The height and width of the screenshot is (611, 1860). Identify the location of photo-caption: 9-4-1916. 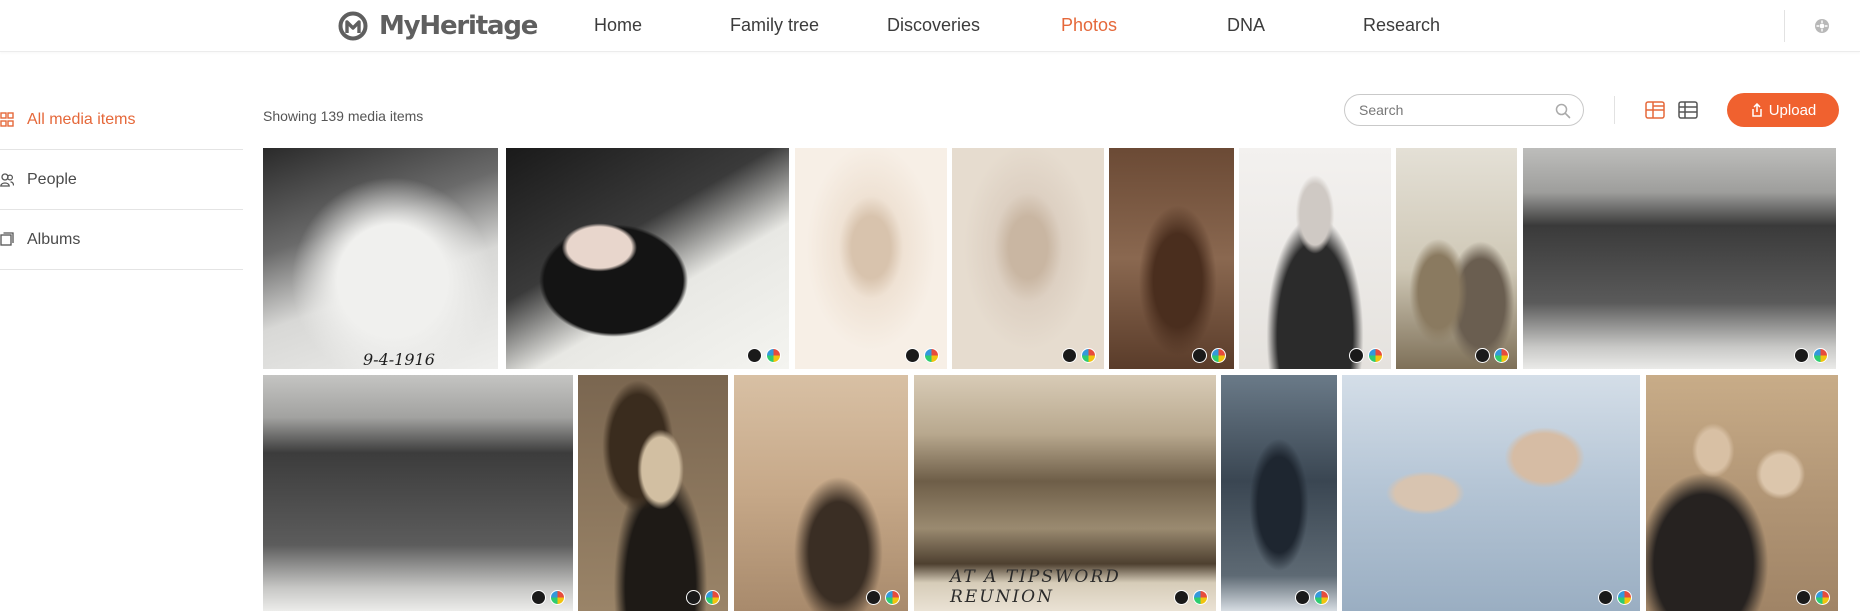
(399, 359).